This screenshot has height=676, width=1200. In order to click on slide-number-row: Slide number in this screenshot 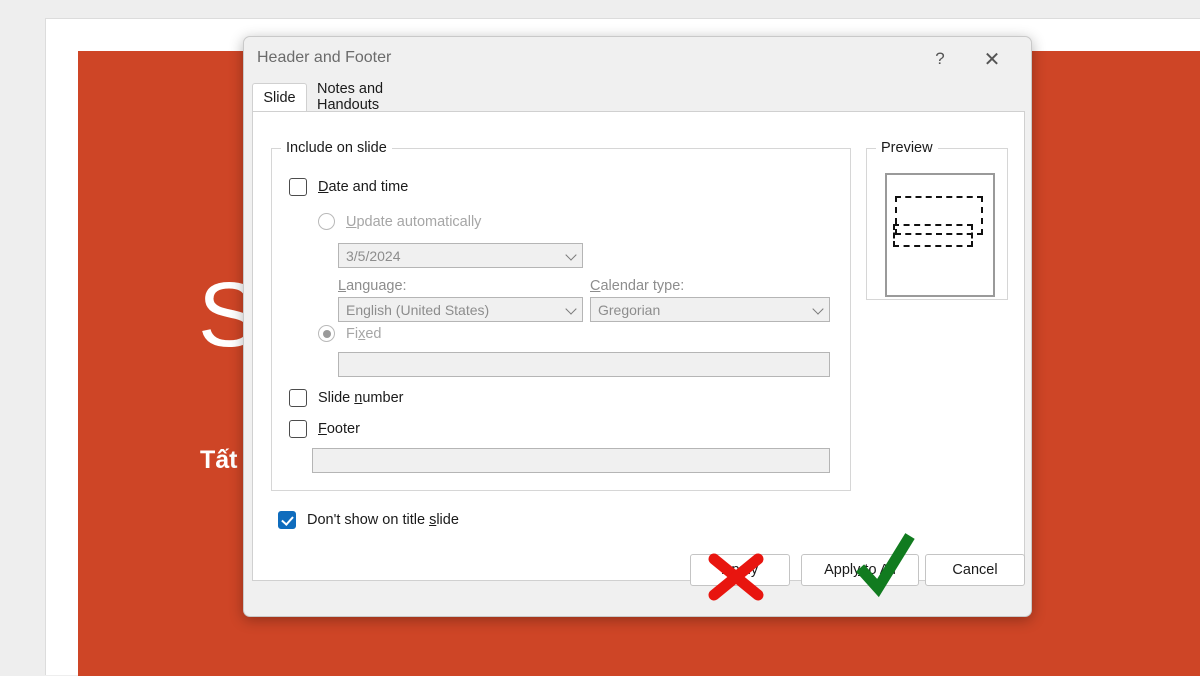, I will do `click(346, 398)`.